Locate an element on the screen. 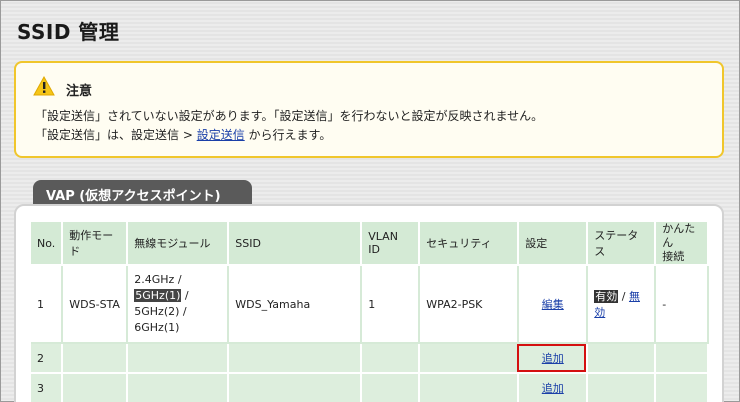 The image size is (740, 402). table-row: 3 追加 is located at coordinates (370, 388).